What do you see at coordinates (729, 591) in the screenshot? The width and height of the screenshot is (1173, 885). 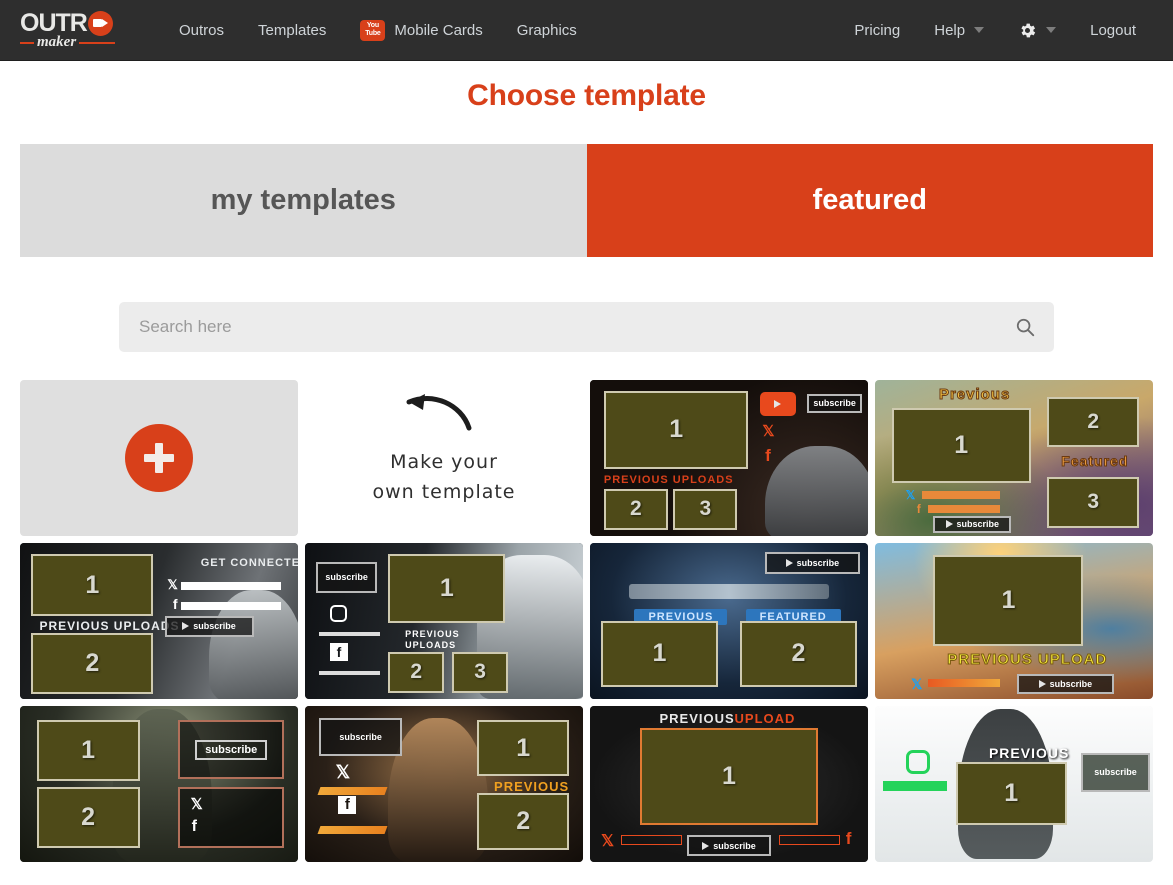 I see `rifle-graphic` at bounding box center [729, 591].